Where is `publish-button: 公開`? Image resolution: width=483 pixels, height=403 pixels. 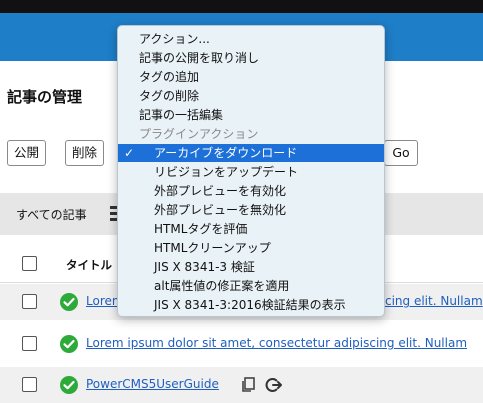 publish-button: 公開 is located at coordinates (27, 153).